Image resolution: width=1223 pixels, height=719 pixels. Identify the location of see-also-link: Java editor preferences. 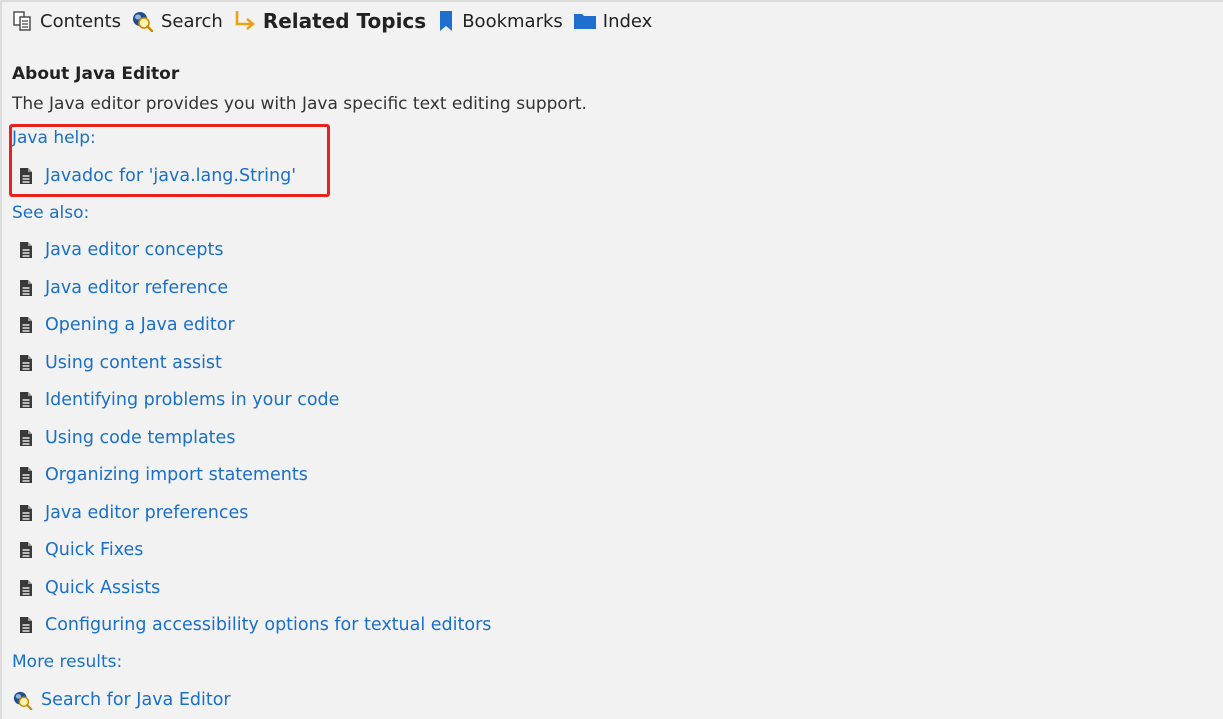
(612, 513).